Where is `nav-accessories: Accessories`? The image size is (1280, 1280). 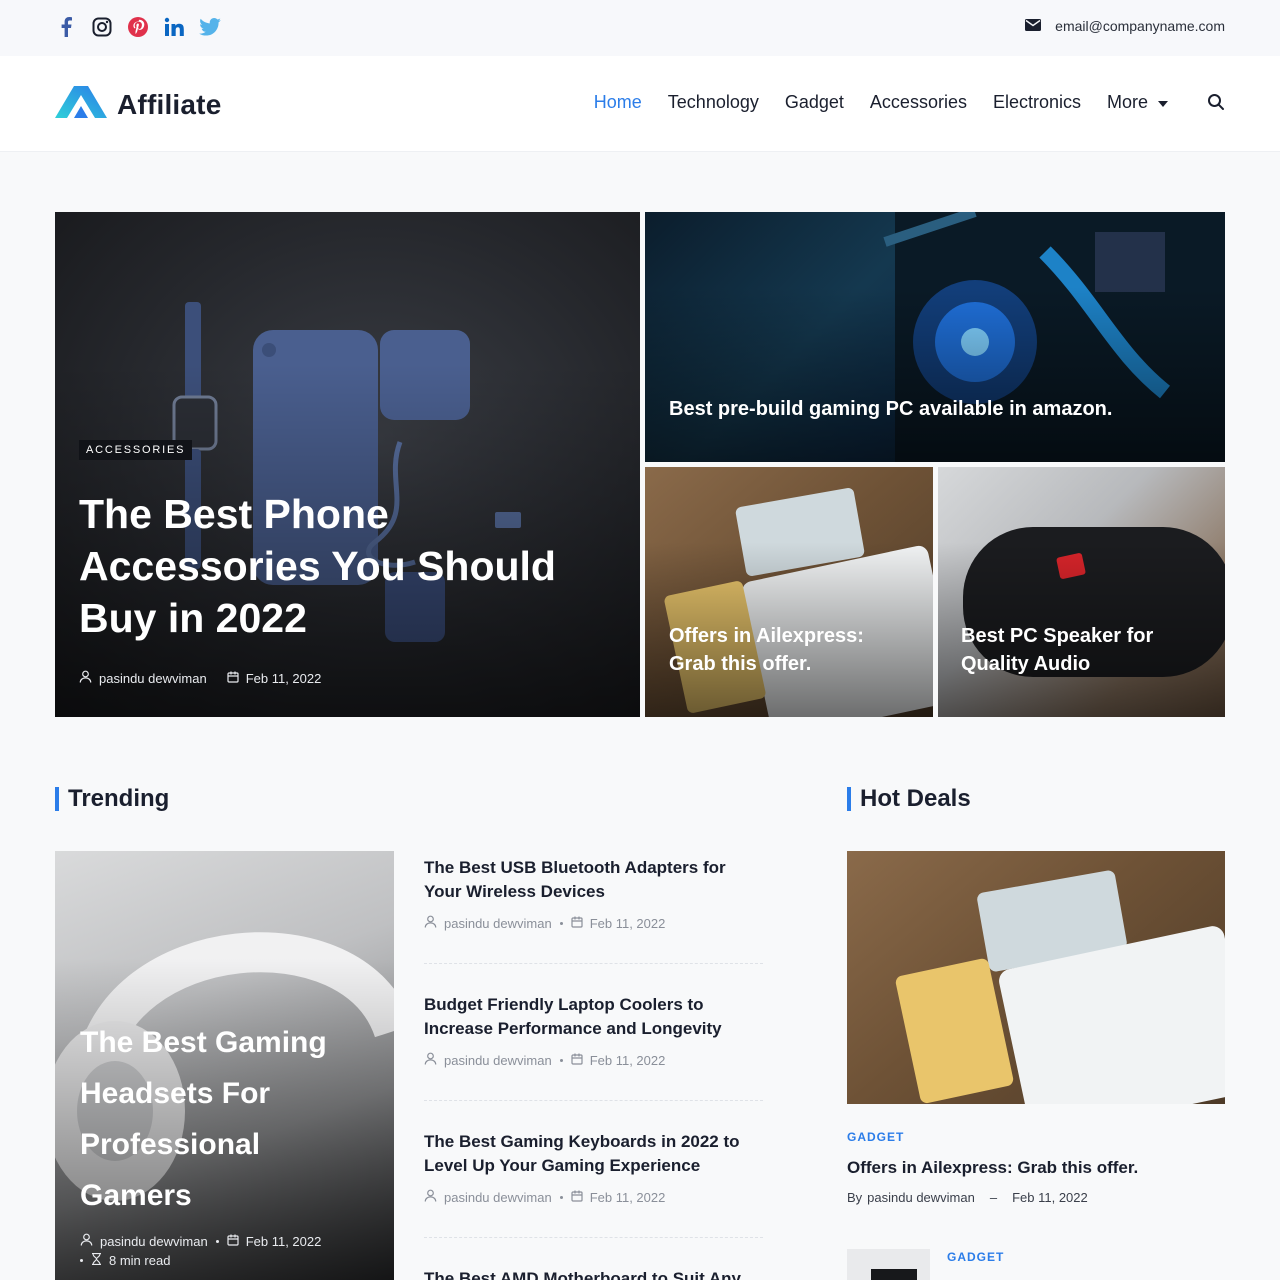
nav-accessories: Accessories is located at coordinates (918, 102).